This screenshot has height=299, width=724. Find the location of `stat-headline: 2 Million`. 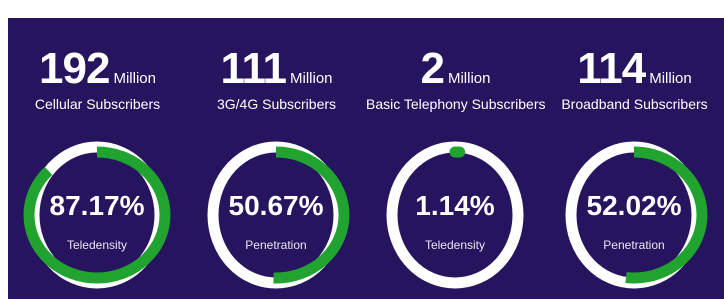

stat-headline: 2 Million is located at coordinates (455, 69).